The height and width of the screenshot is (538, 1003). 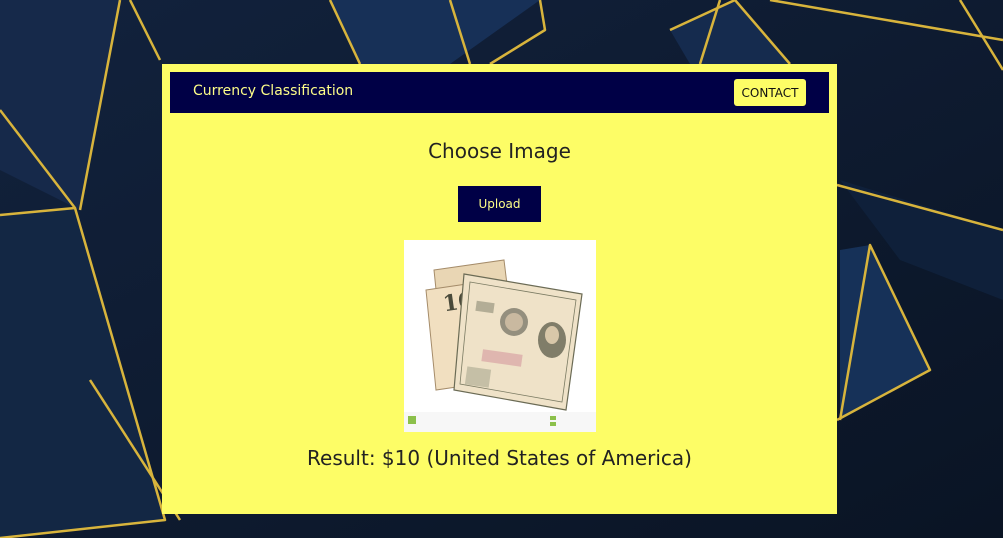 I want to click on navbar: Currency Classification CONTACT, so click(x=499, y=92).